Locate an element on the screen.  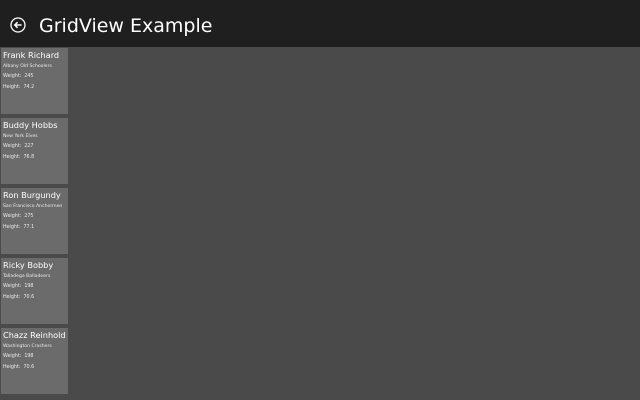
weight-value: 275 is located at coordinates (29, 216).